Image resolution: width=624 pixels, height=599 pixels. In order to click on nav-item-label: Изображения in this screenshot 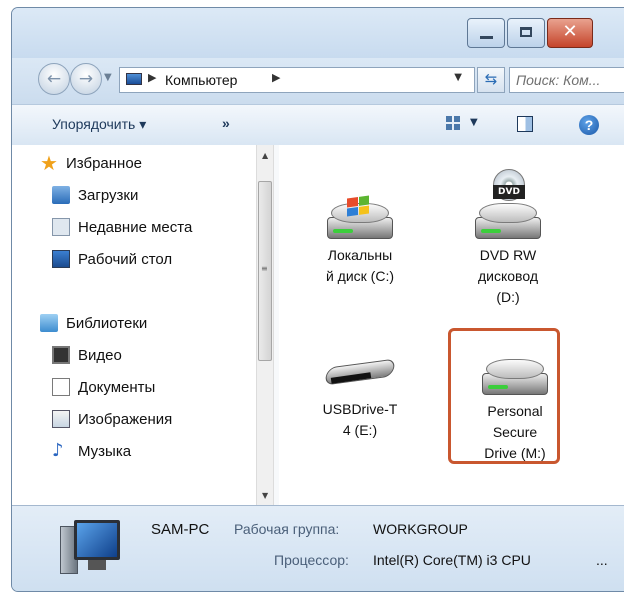, I will do `click(125, 419)`.